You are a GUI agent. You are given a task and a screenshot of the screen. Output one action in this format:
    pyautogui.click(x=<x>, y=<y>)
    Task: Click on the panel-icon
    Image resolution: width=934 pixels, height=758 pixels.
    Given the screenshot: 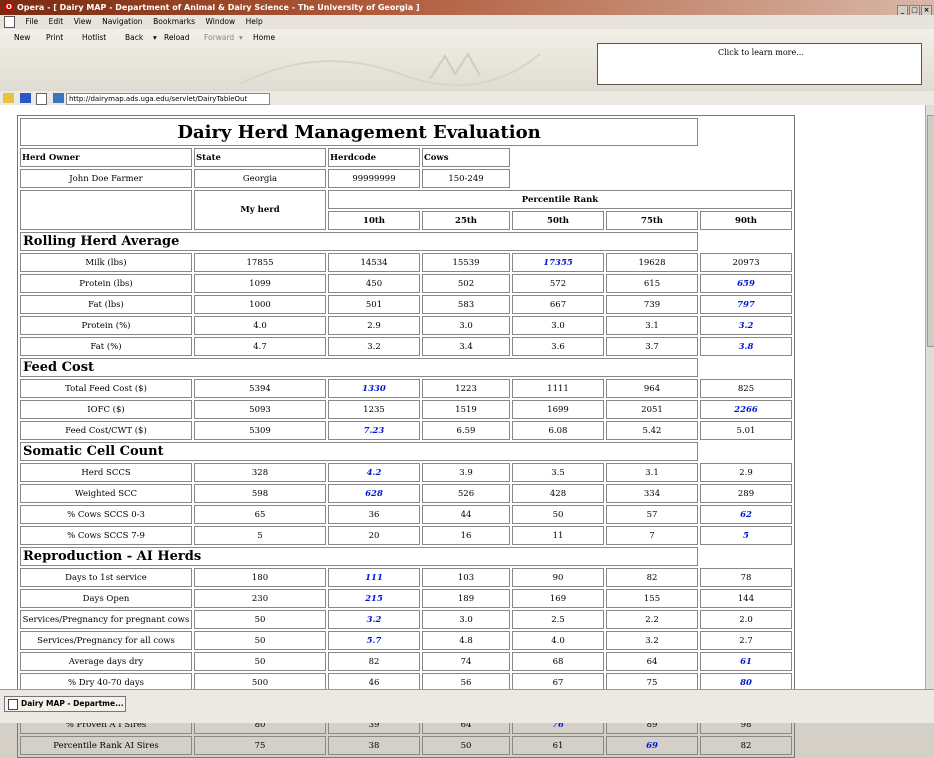 What is the action you would take?
    pyautogui.click(x=58, y=98)
    